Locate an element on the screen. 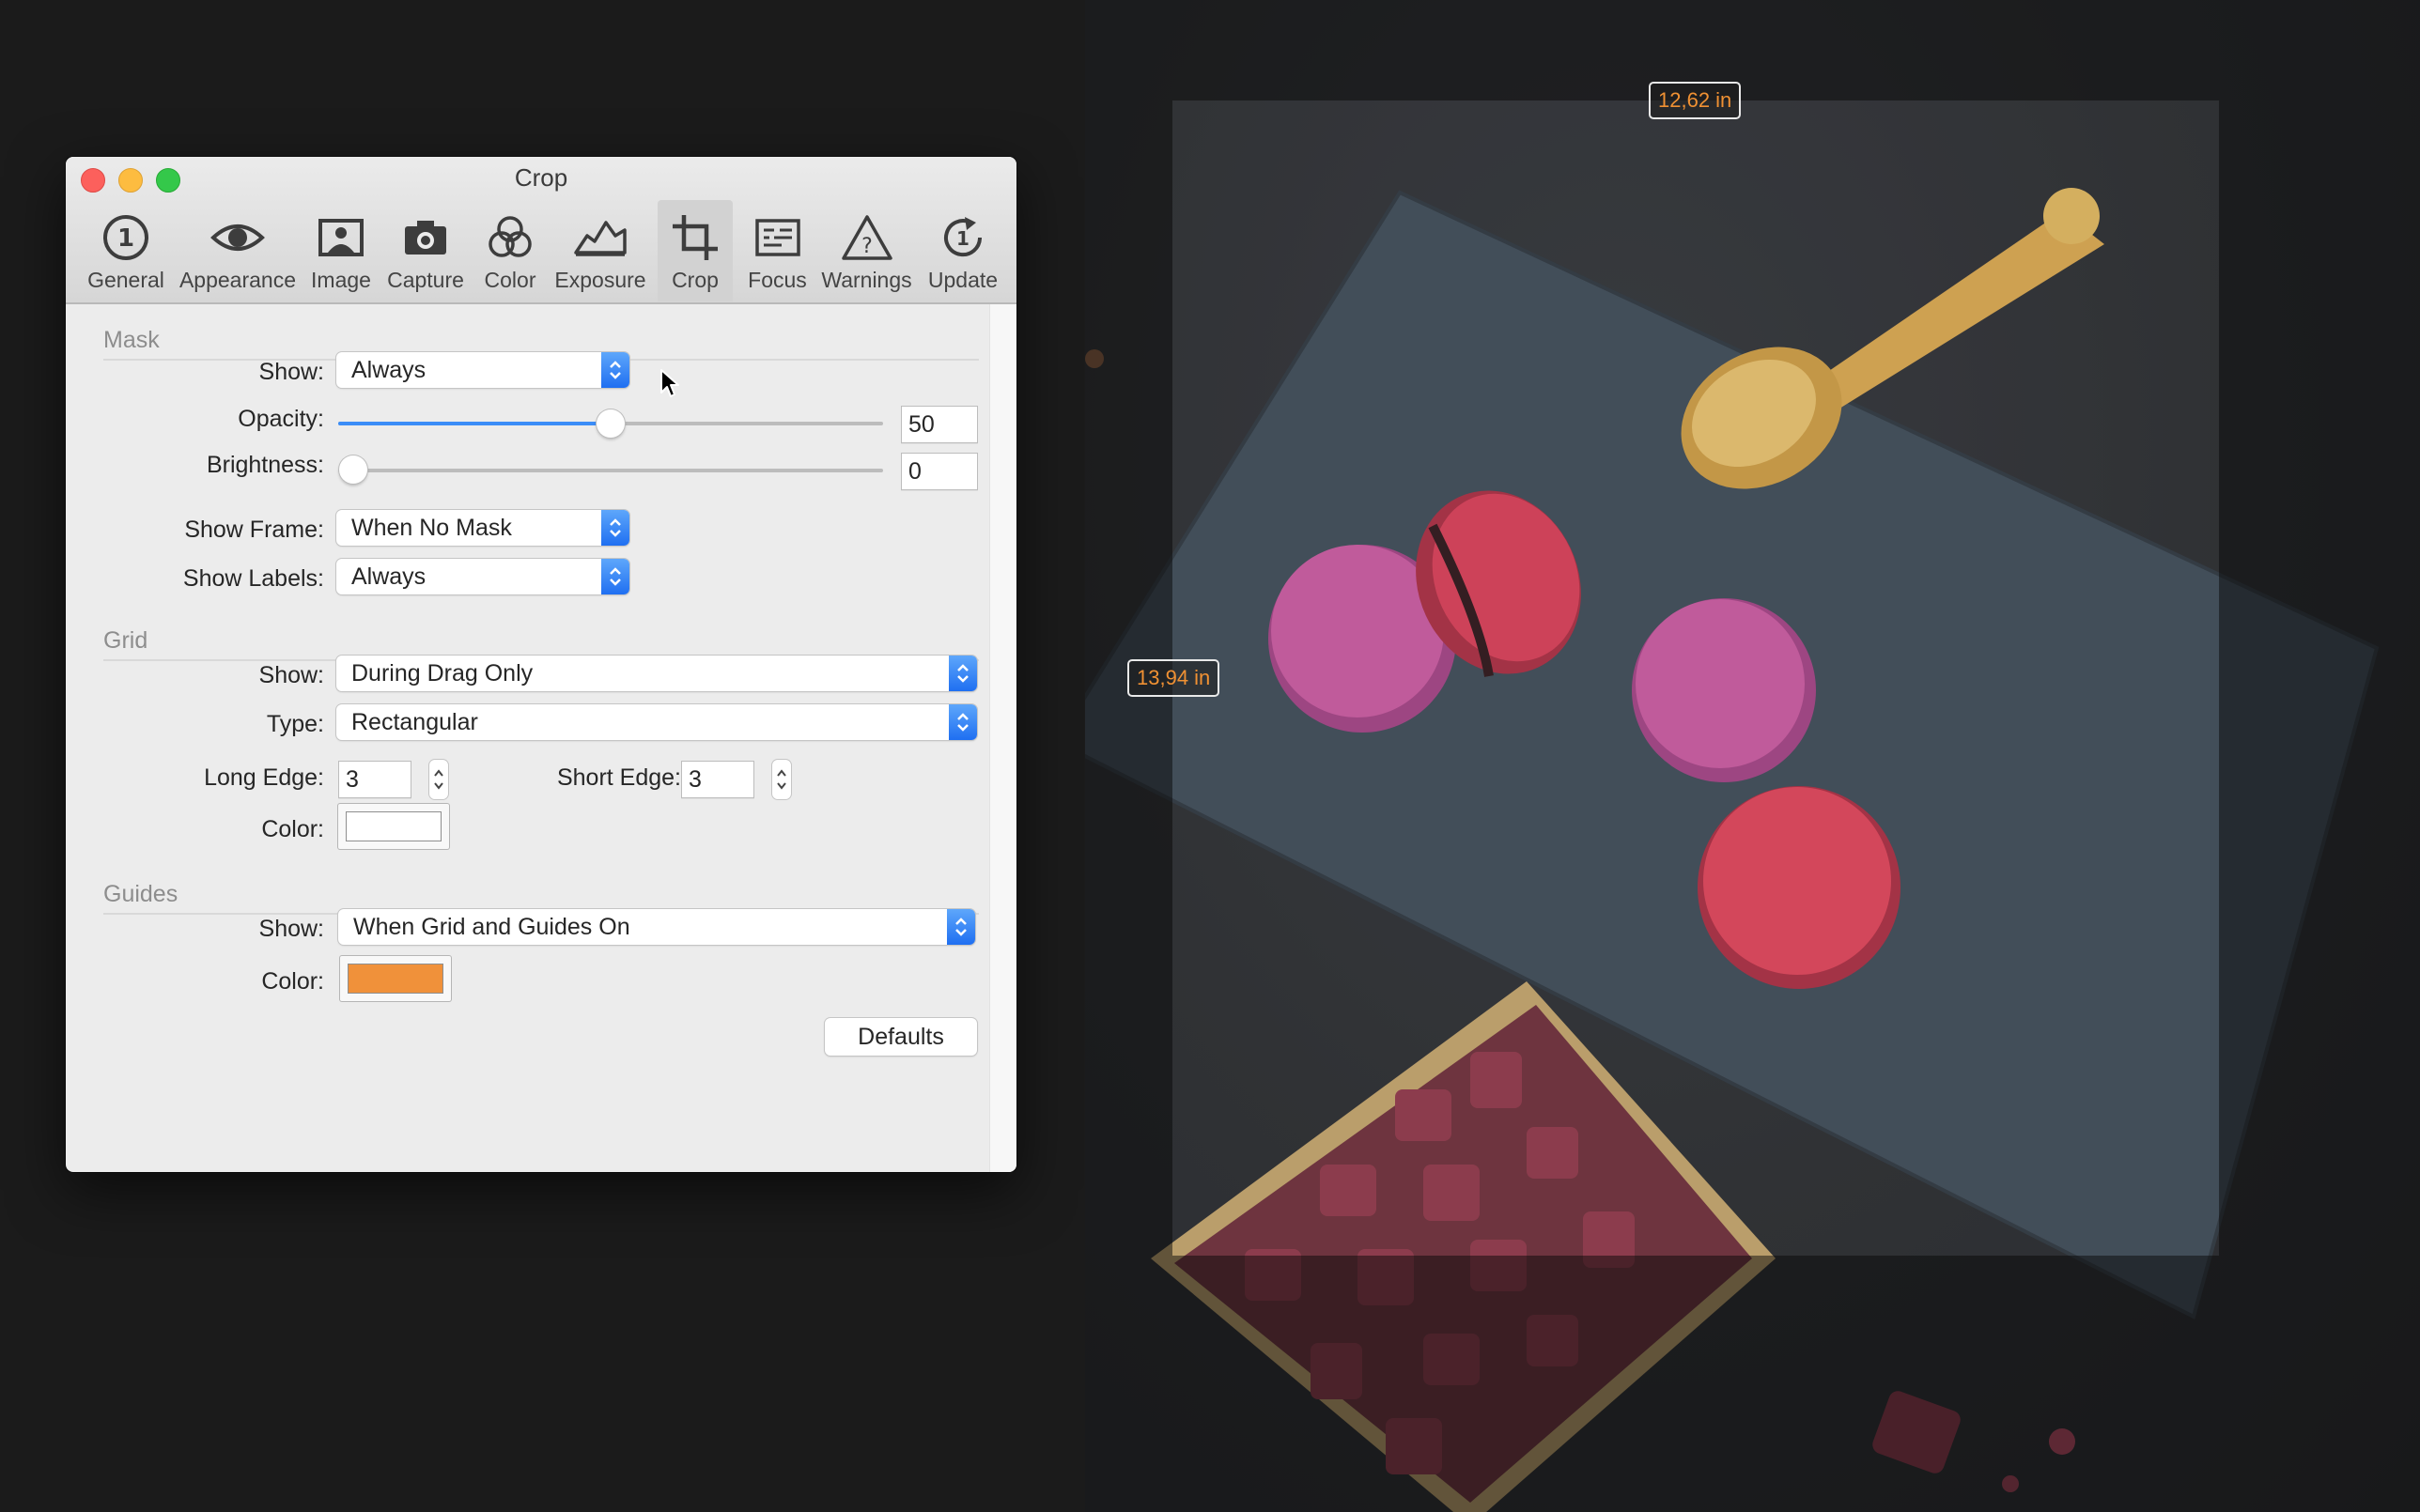  window-title: Crop is located at coordinates (541, 178).